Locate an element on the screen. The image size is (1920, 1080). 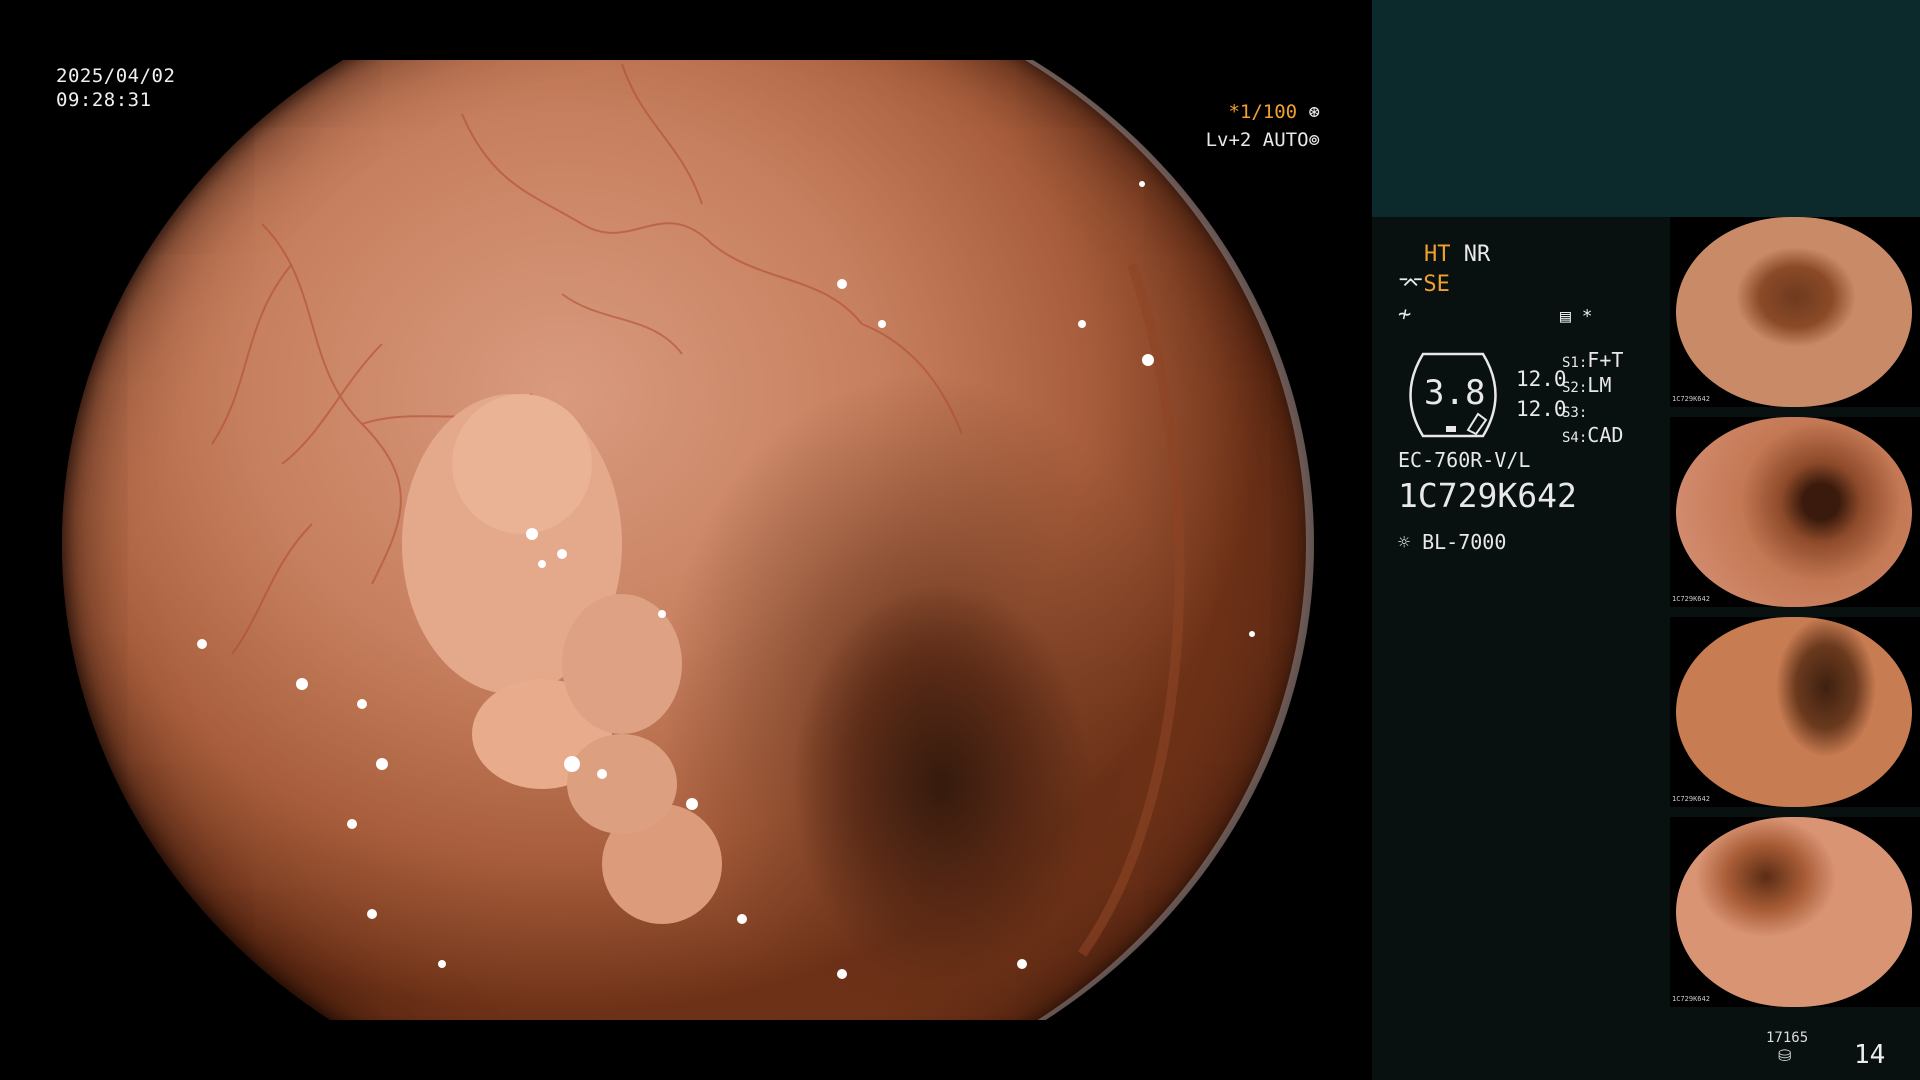
thumbnail-3-image is located at coordinates (1794, 712).